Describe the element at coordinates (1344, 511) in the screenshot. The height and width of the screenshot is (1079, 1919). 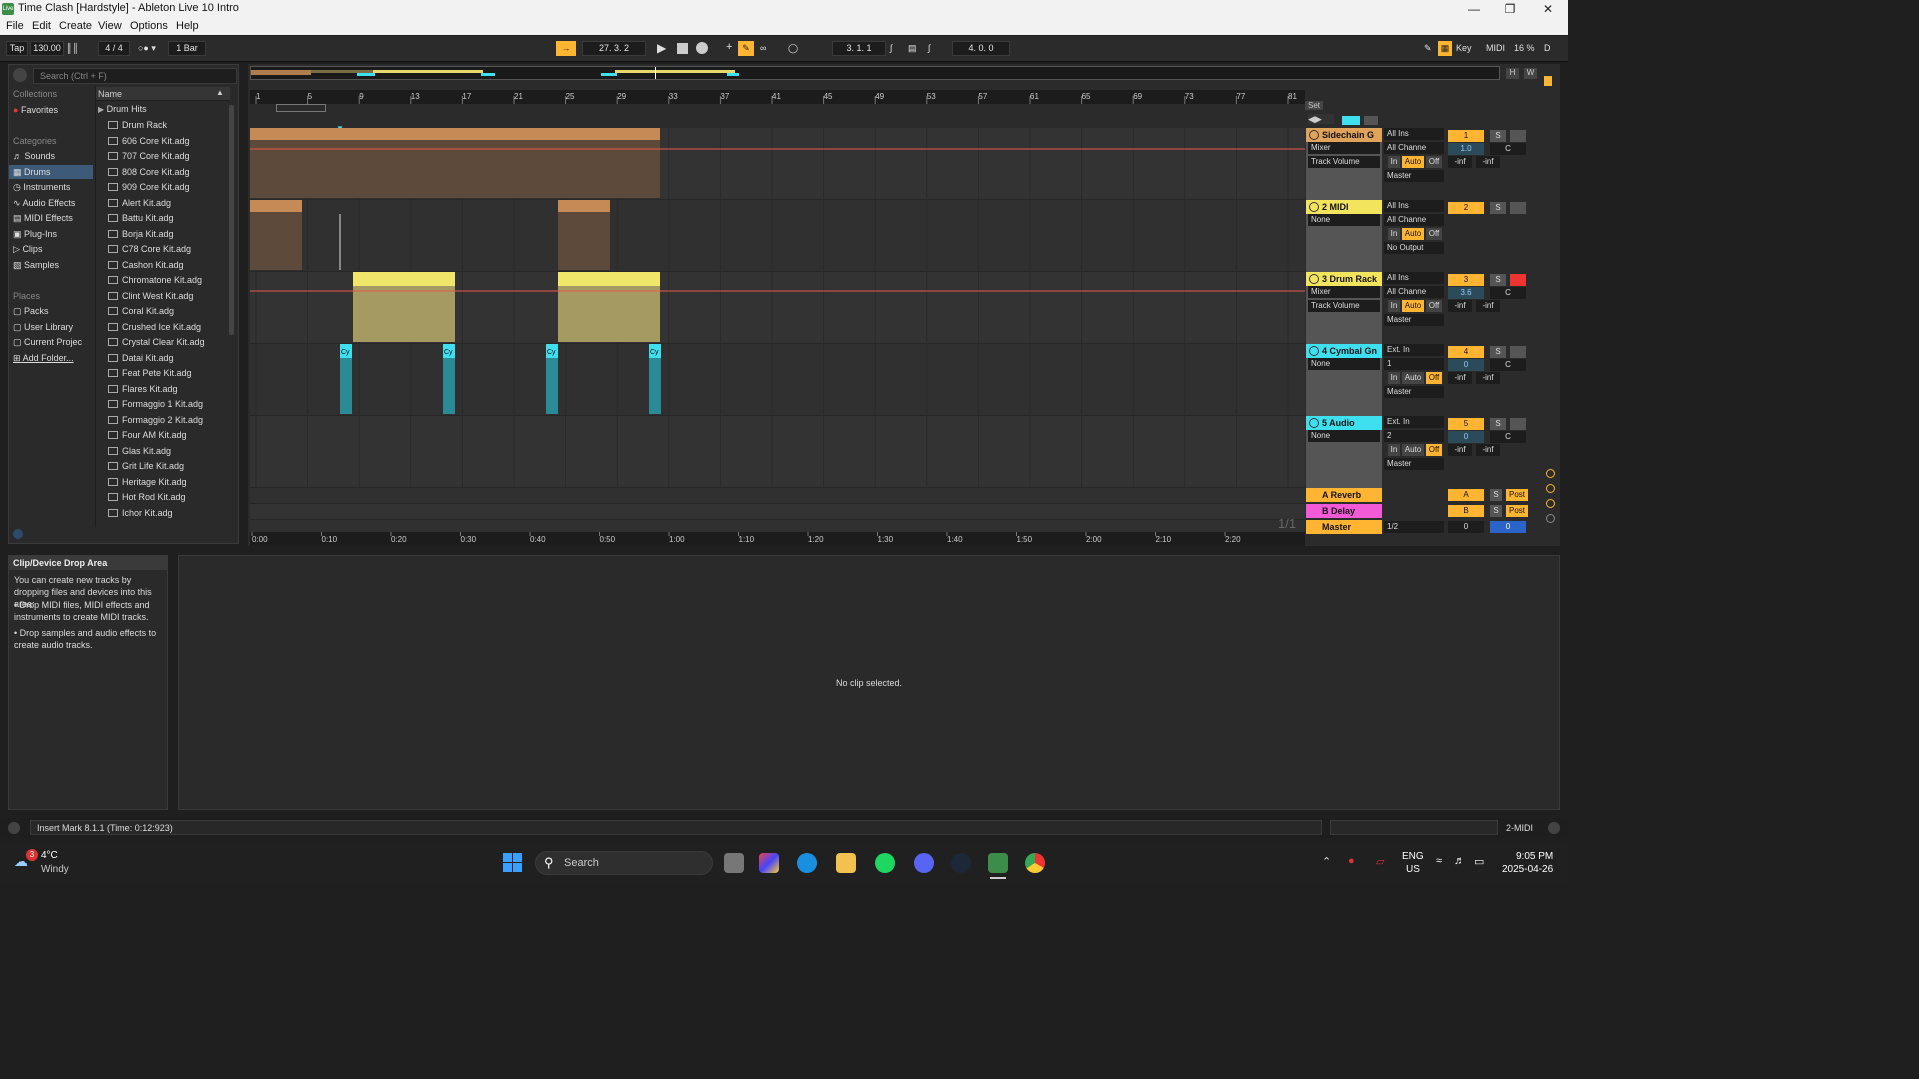
I see `return-track-name: B Delay` at that location.